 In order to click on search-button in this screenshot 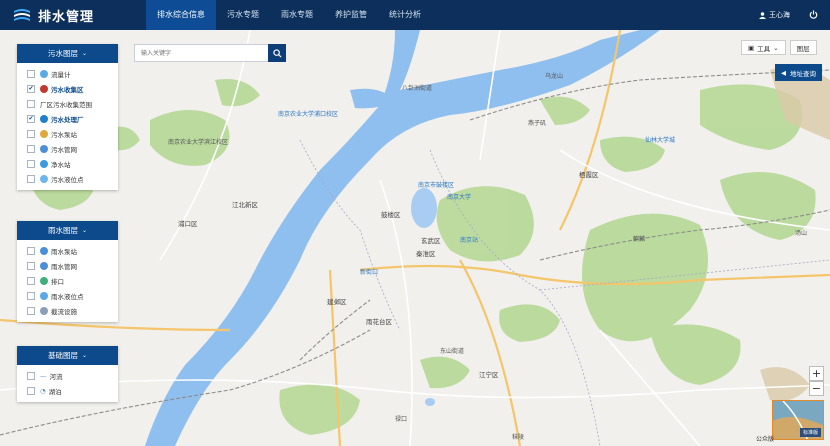, I will do `click(277, 53)`.